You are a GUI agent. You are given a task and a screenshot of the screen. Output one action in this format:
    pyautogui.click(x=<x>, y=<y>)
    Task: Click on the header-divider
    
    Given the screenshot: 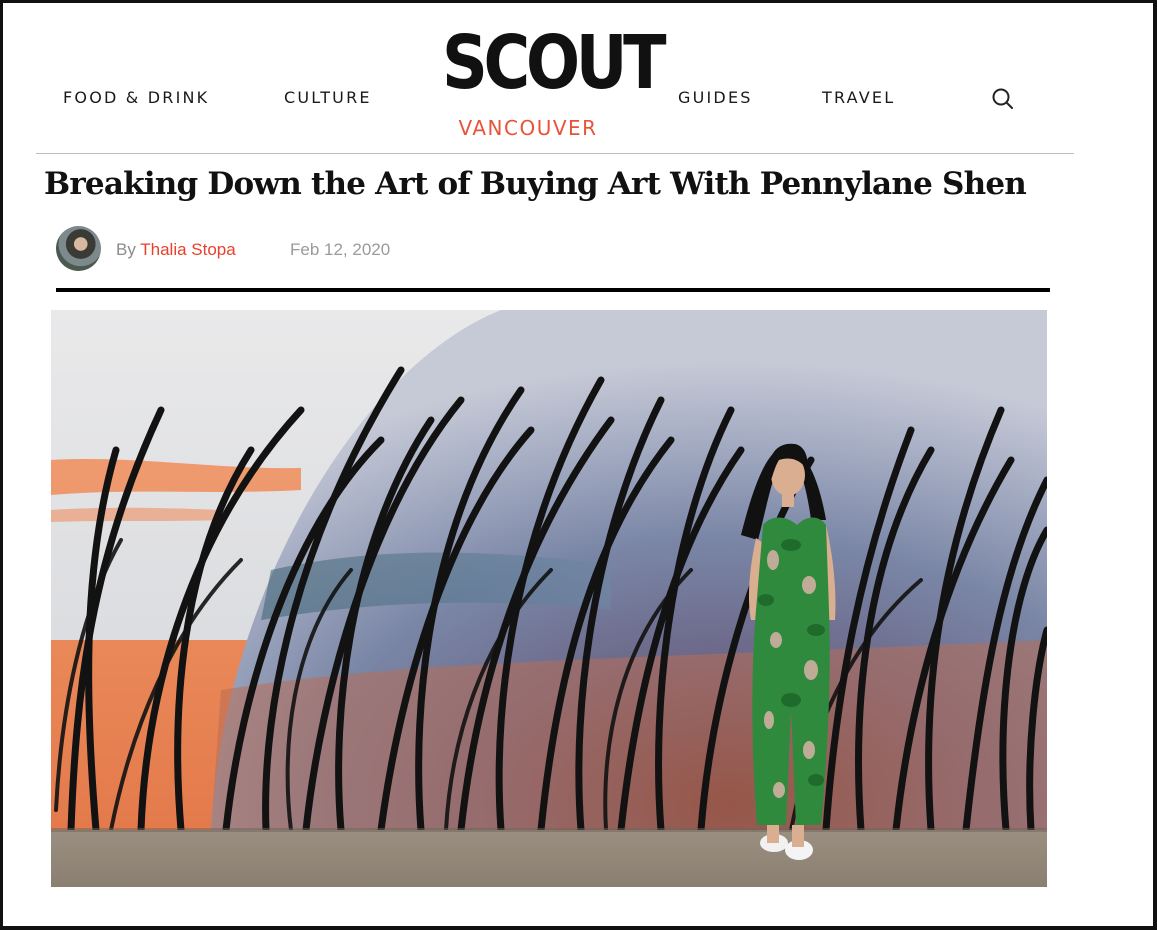 What is the action you would take?
    pyautogui.click(x=555, y=153)
    